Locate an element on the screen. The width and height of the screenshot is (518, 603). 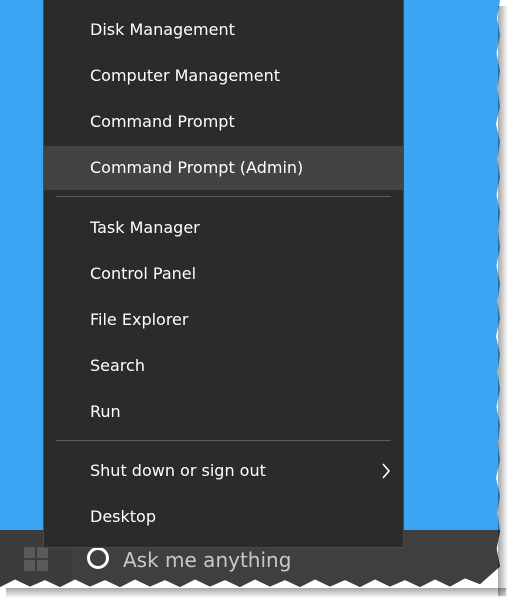
menu-item-computer-management: Computer Management is located at coordinates (223, 76).